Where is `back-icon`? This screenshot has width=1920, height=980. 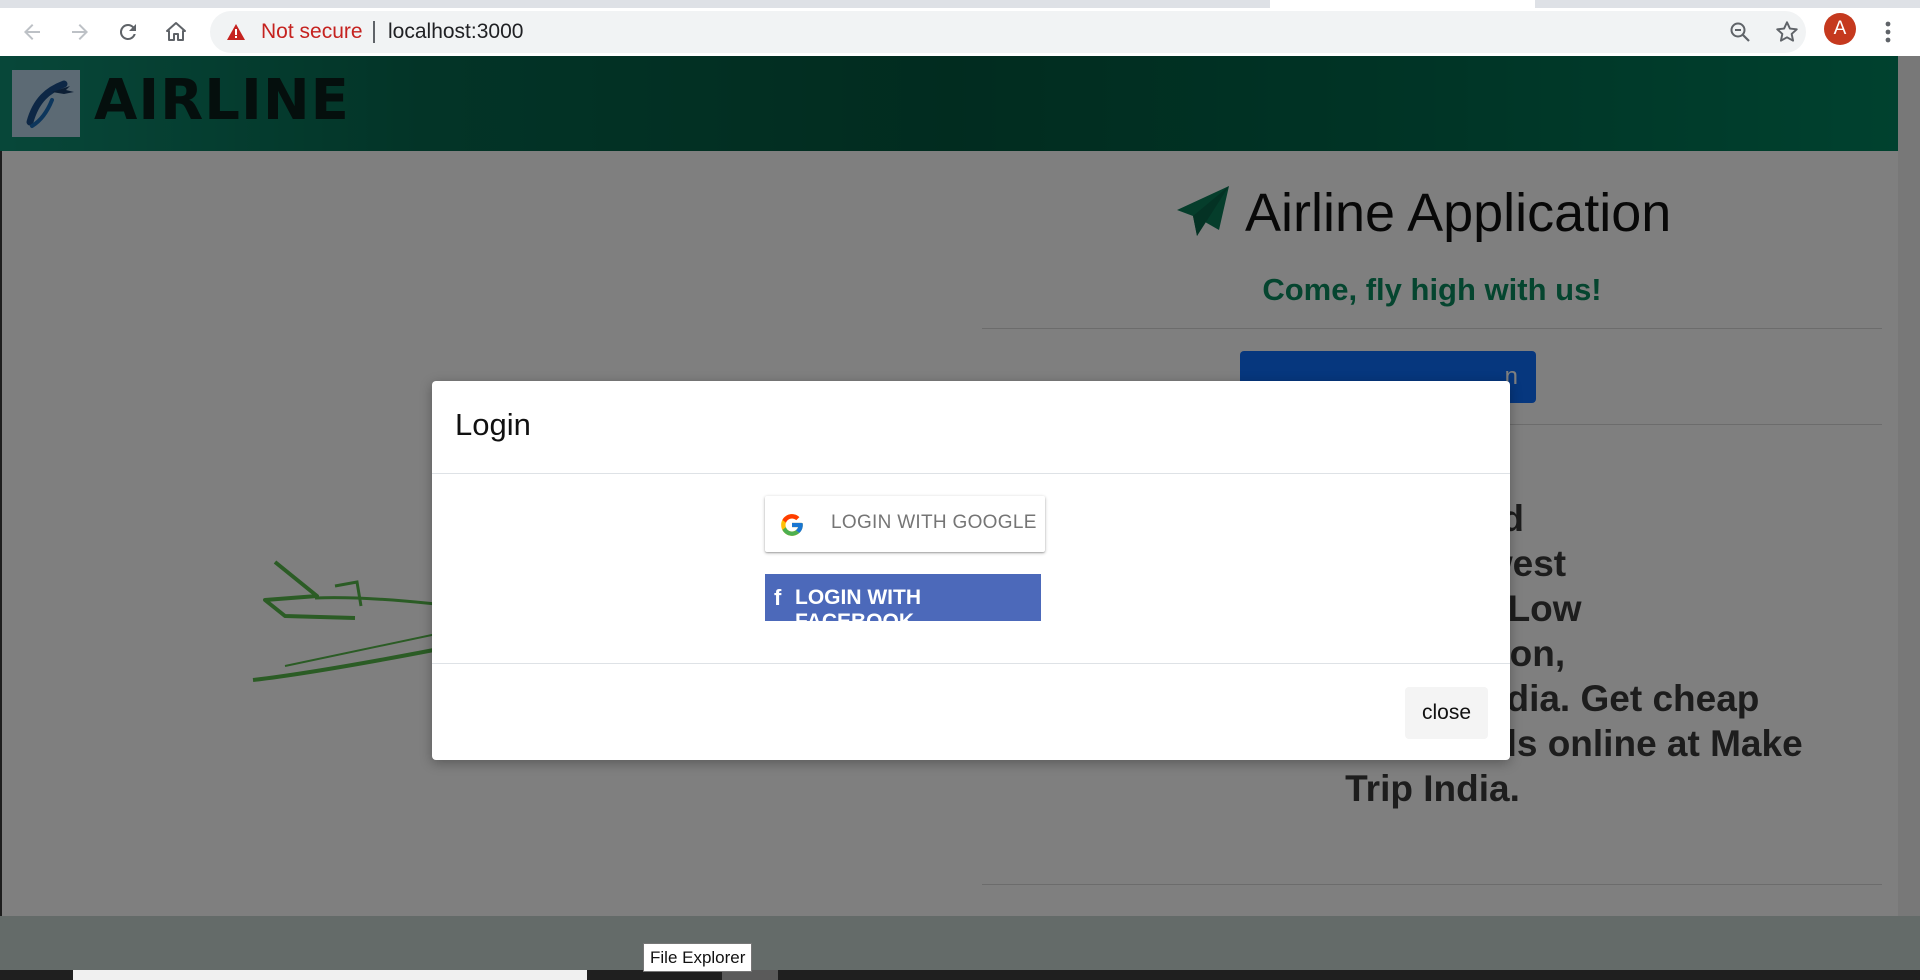 back-icon is located at coordinates (32, 32).